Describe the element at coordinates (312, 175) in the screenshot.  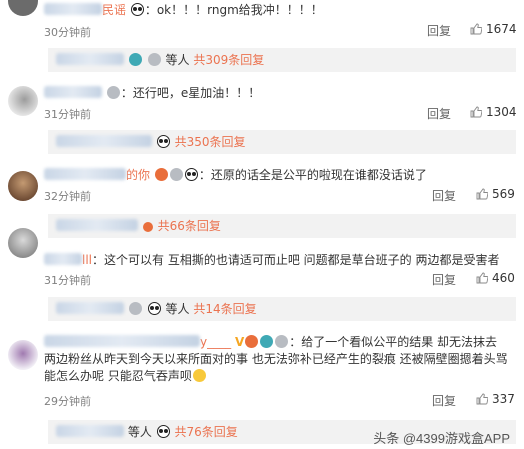
I see `comment-text: ：还原的话全是公平的啦现在谁都没话说了` at that location.